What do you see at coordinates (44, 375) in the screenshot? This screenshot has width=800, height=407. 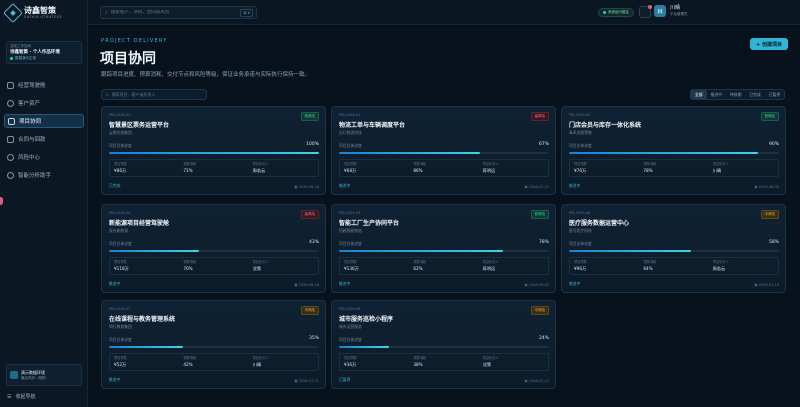 I see `demo-env-card: 演示数据环境 最后同步：刚刚` at bounding box center [44, 375].